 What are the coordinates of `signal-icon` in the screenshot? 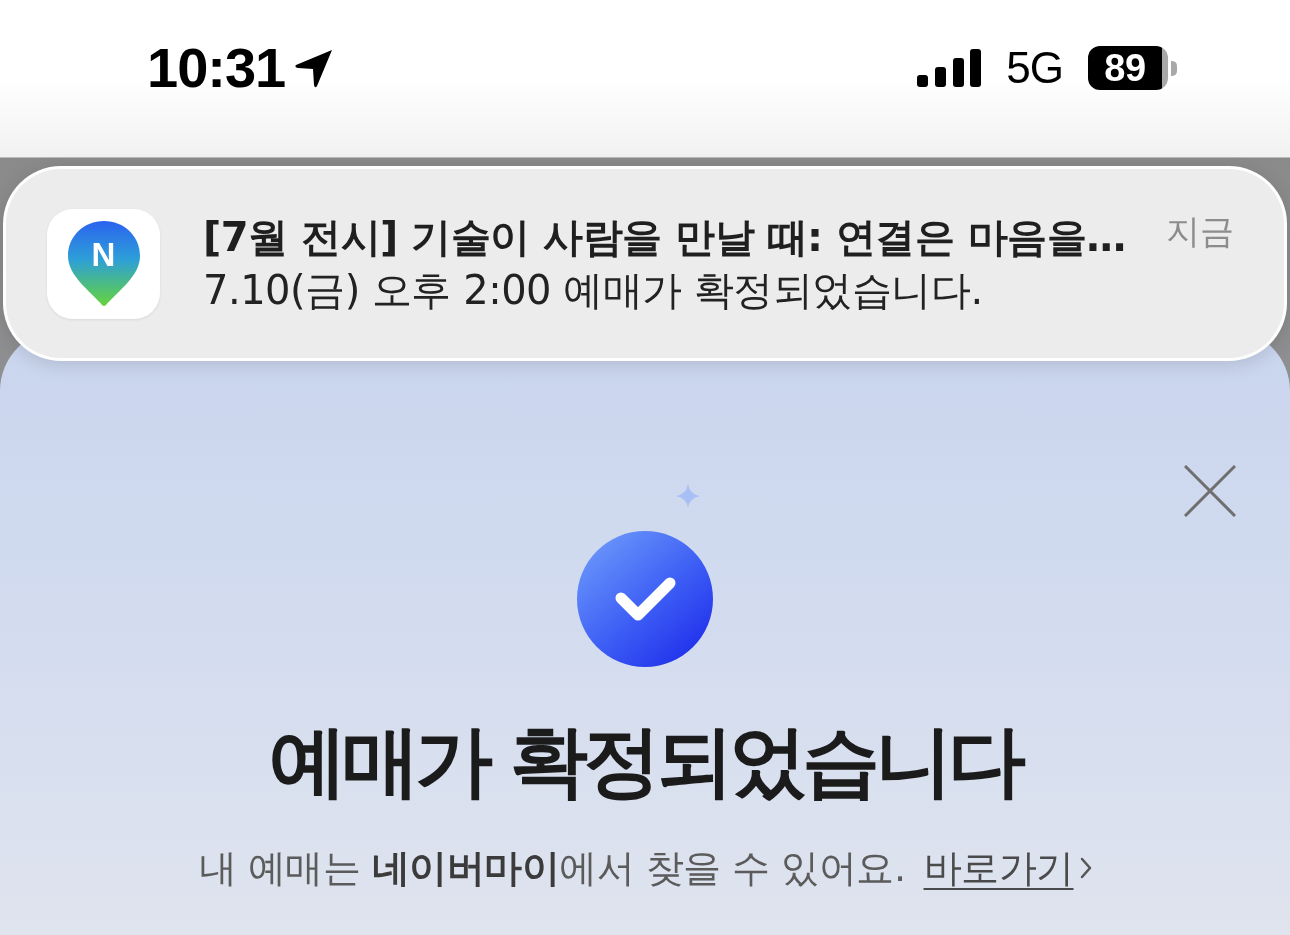 It's located at (949, 68).